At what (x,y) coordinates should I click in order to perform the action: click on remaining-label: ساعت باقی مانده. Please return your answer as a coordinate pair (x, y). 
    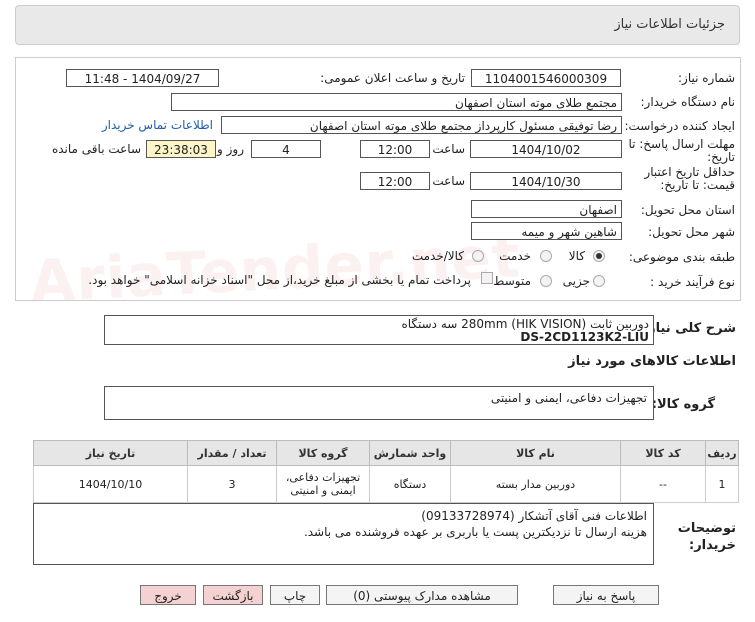
    Looking at the image, I should click on (96, 149).